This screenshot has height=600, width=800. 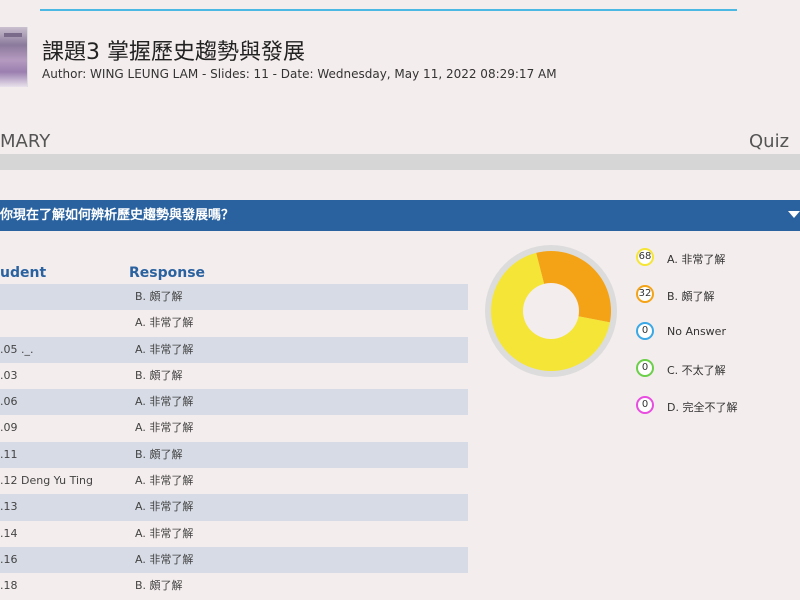 I want to click on legend-count-badge: 32, so click(x=645, y=294).